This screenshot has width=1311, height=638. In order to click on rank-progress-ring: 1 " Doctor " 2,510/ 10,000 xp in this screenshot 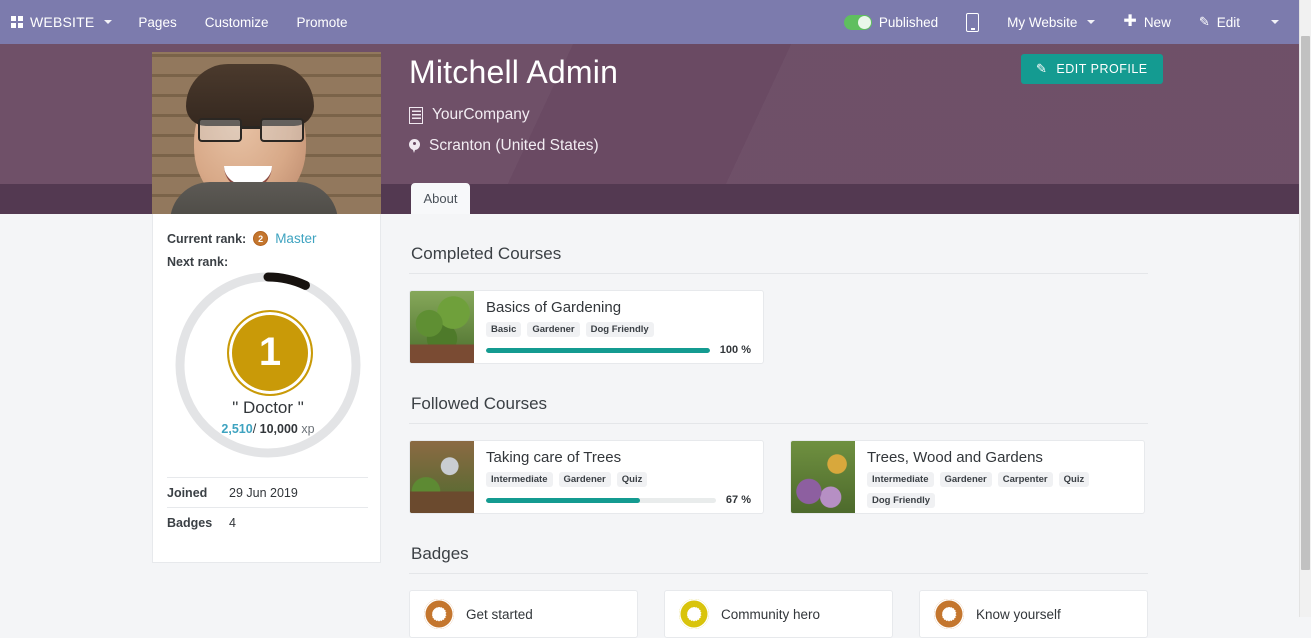, I will do `click(268, 365)`.